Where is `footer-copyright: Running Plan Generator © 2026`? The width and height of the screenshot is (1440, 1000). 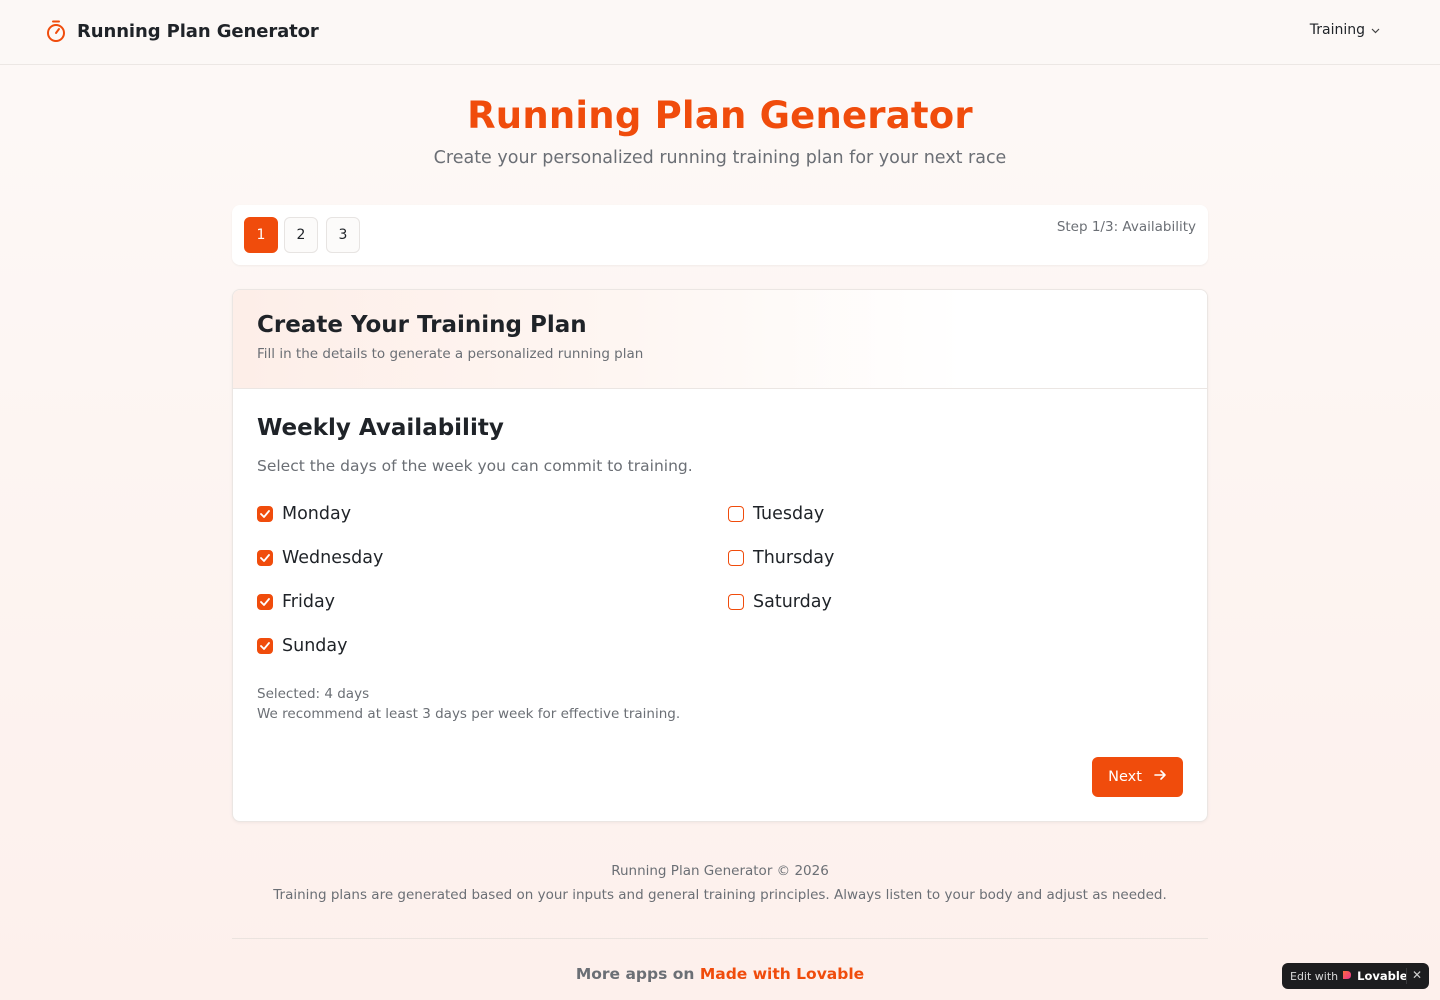
footer-copyright: Running Plan Generator © 2026 is located at coordinates (720, 871).